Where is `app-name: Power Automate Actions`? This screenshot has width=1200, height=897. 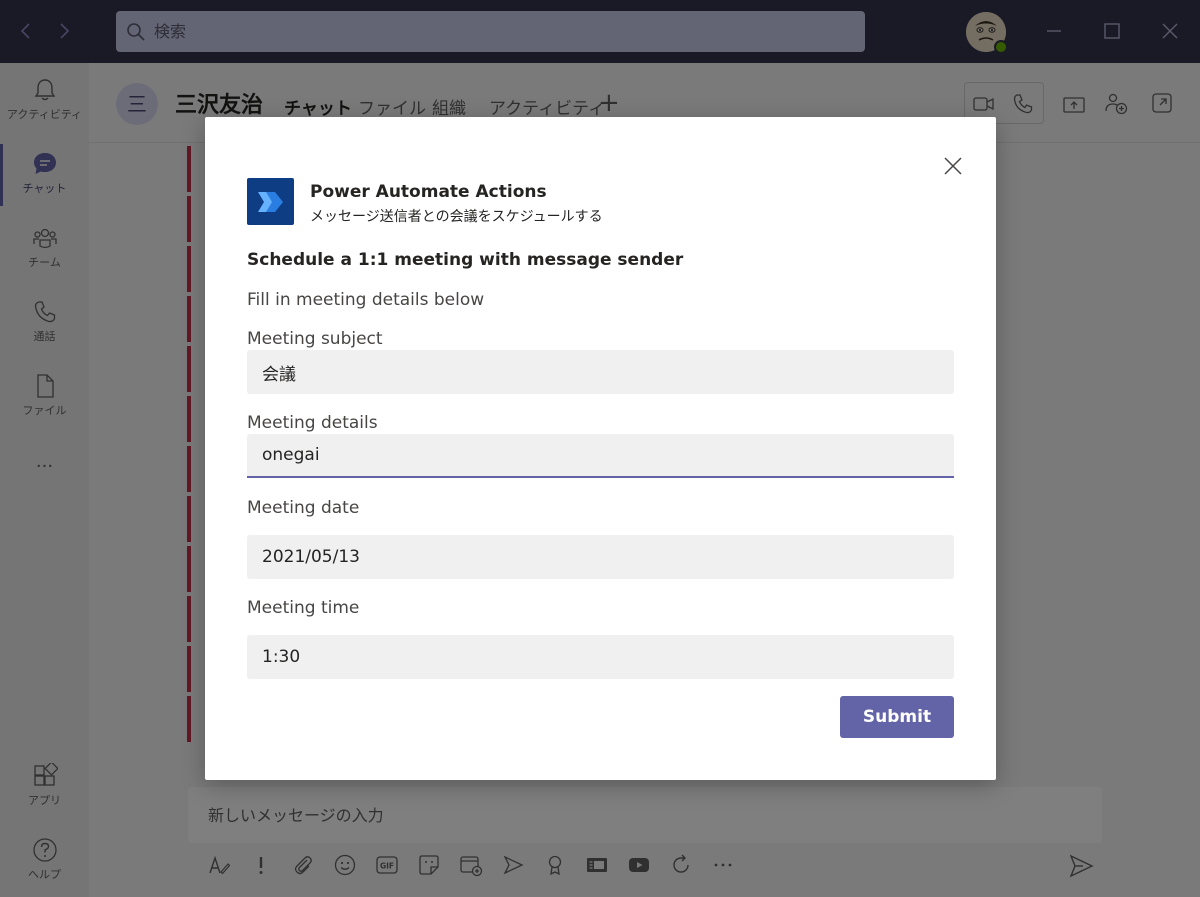
app-name: Power Automate Actions is located at coordinates (428, 192).